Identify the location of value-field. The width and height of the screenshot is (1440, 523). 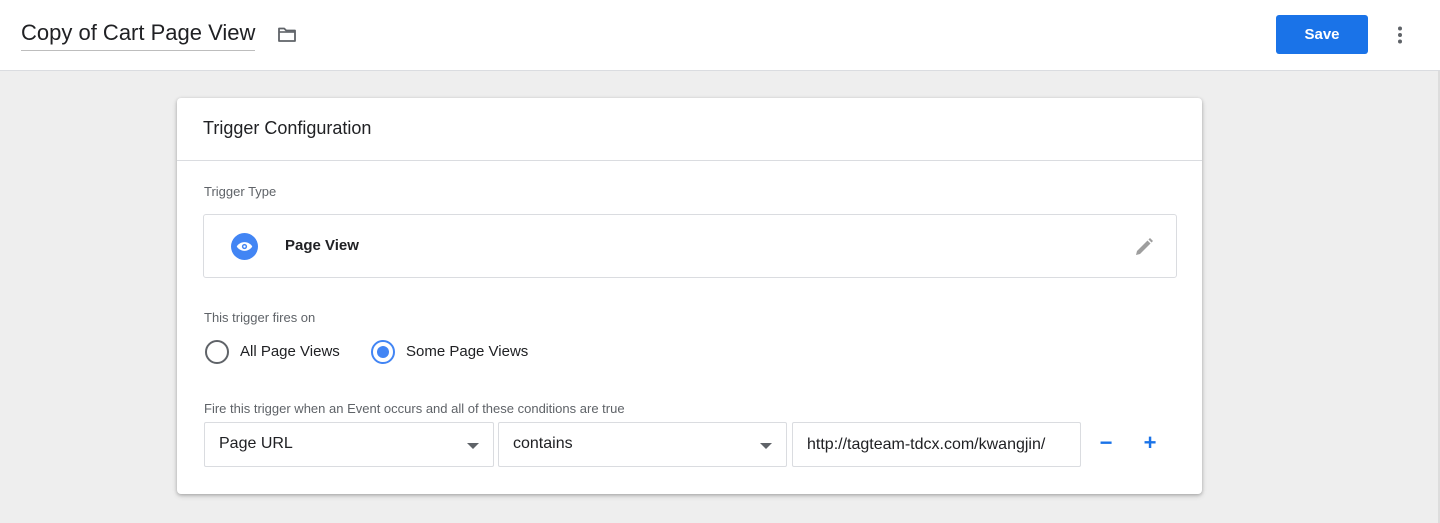
(936, 444).